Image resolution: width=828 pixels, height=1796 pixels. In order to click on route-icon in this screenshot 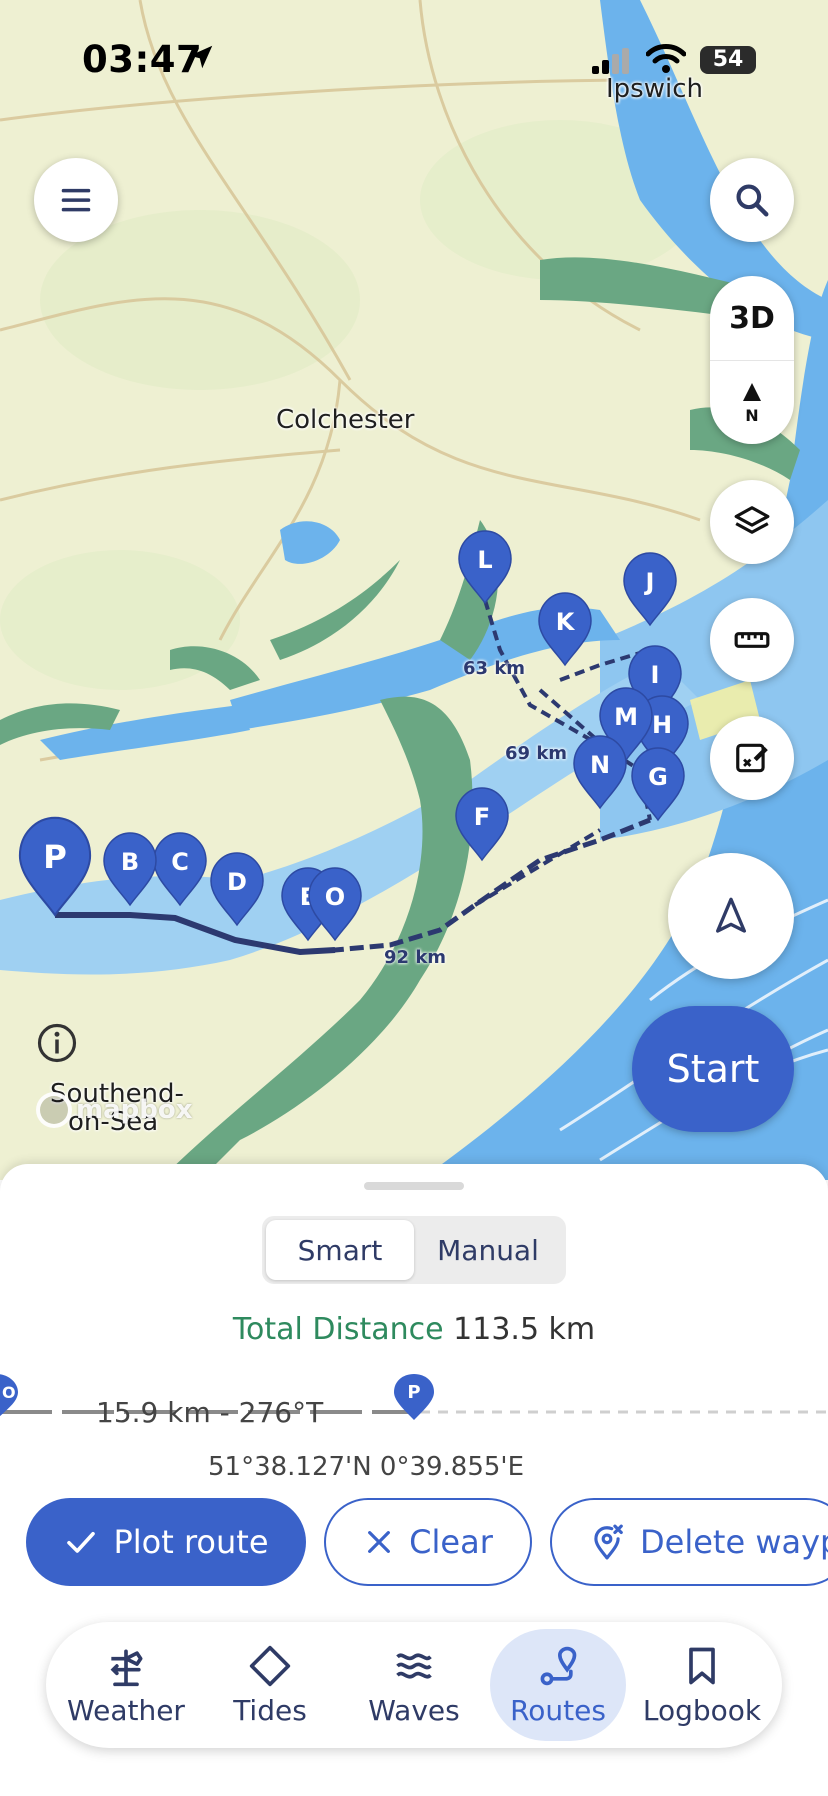, I will do `click(558, 1665)`.